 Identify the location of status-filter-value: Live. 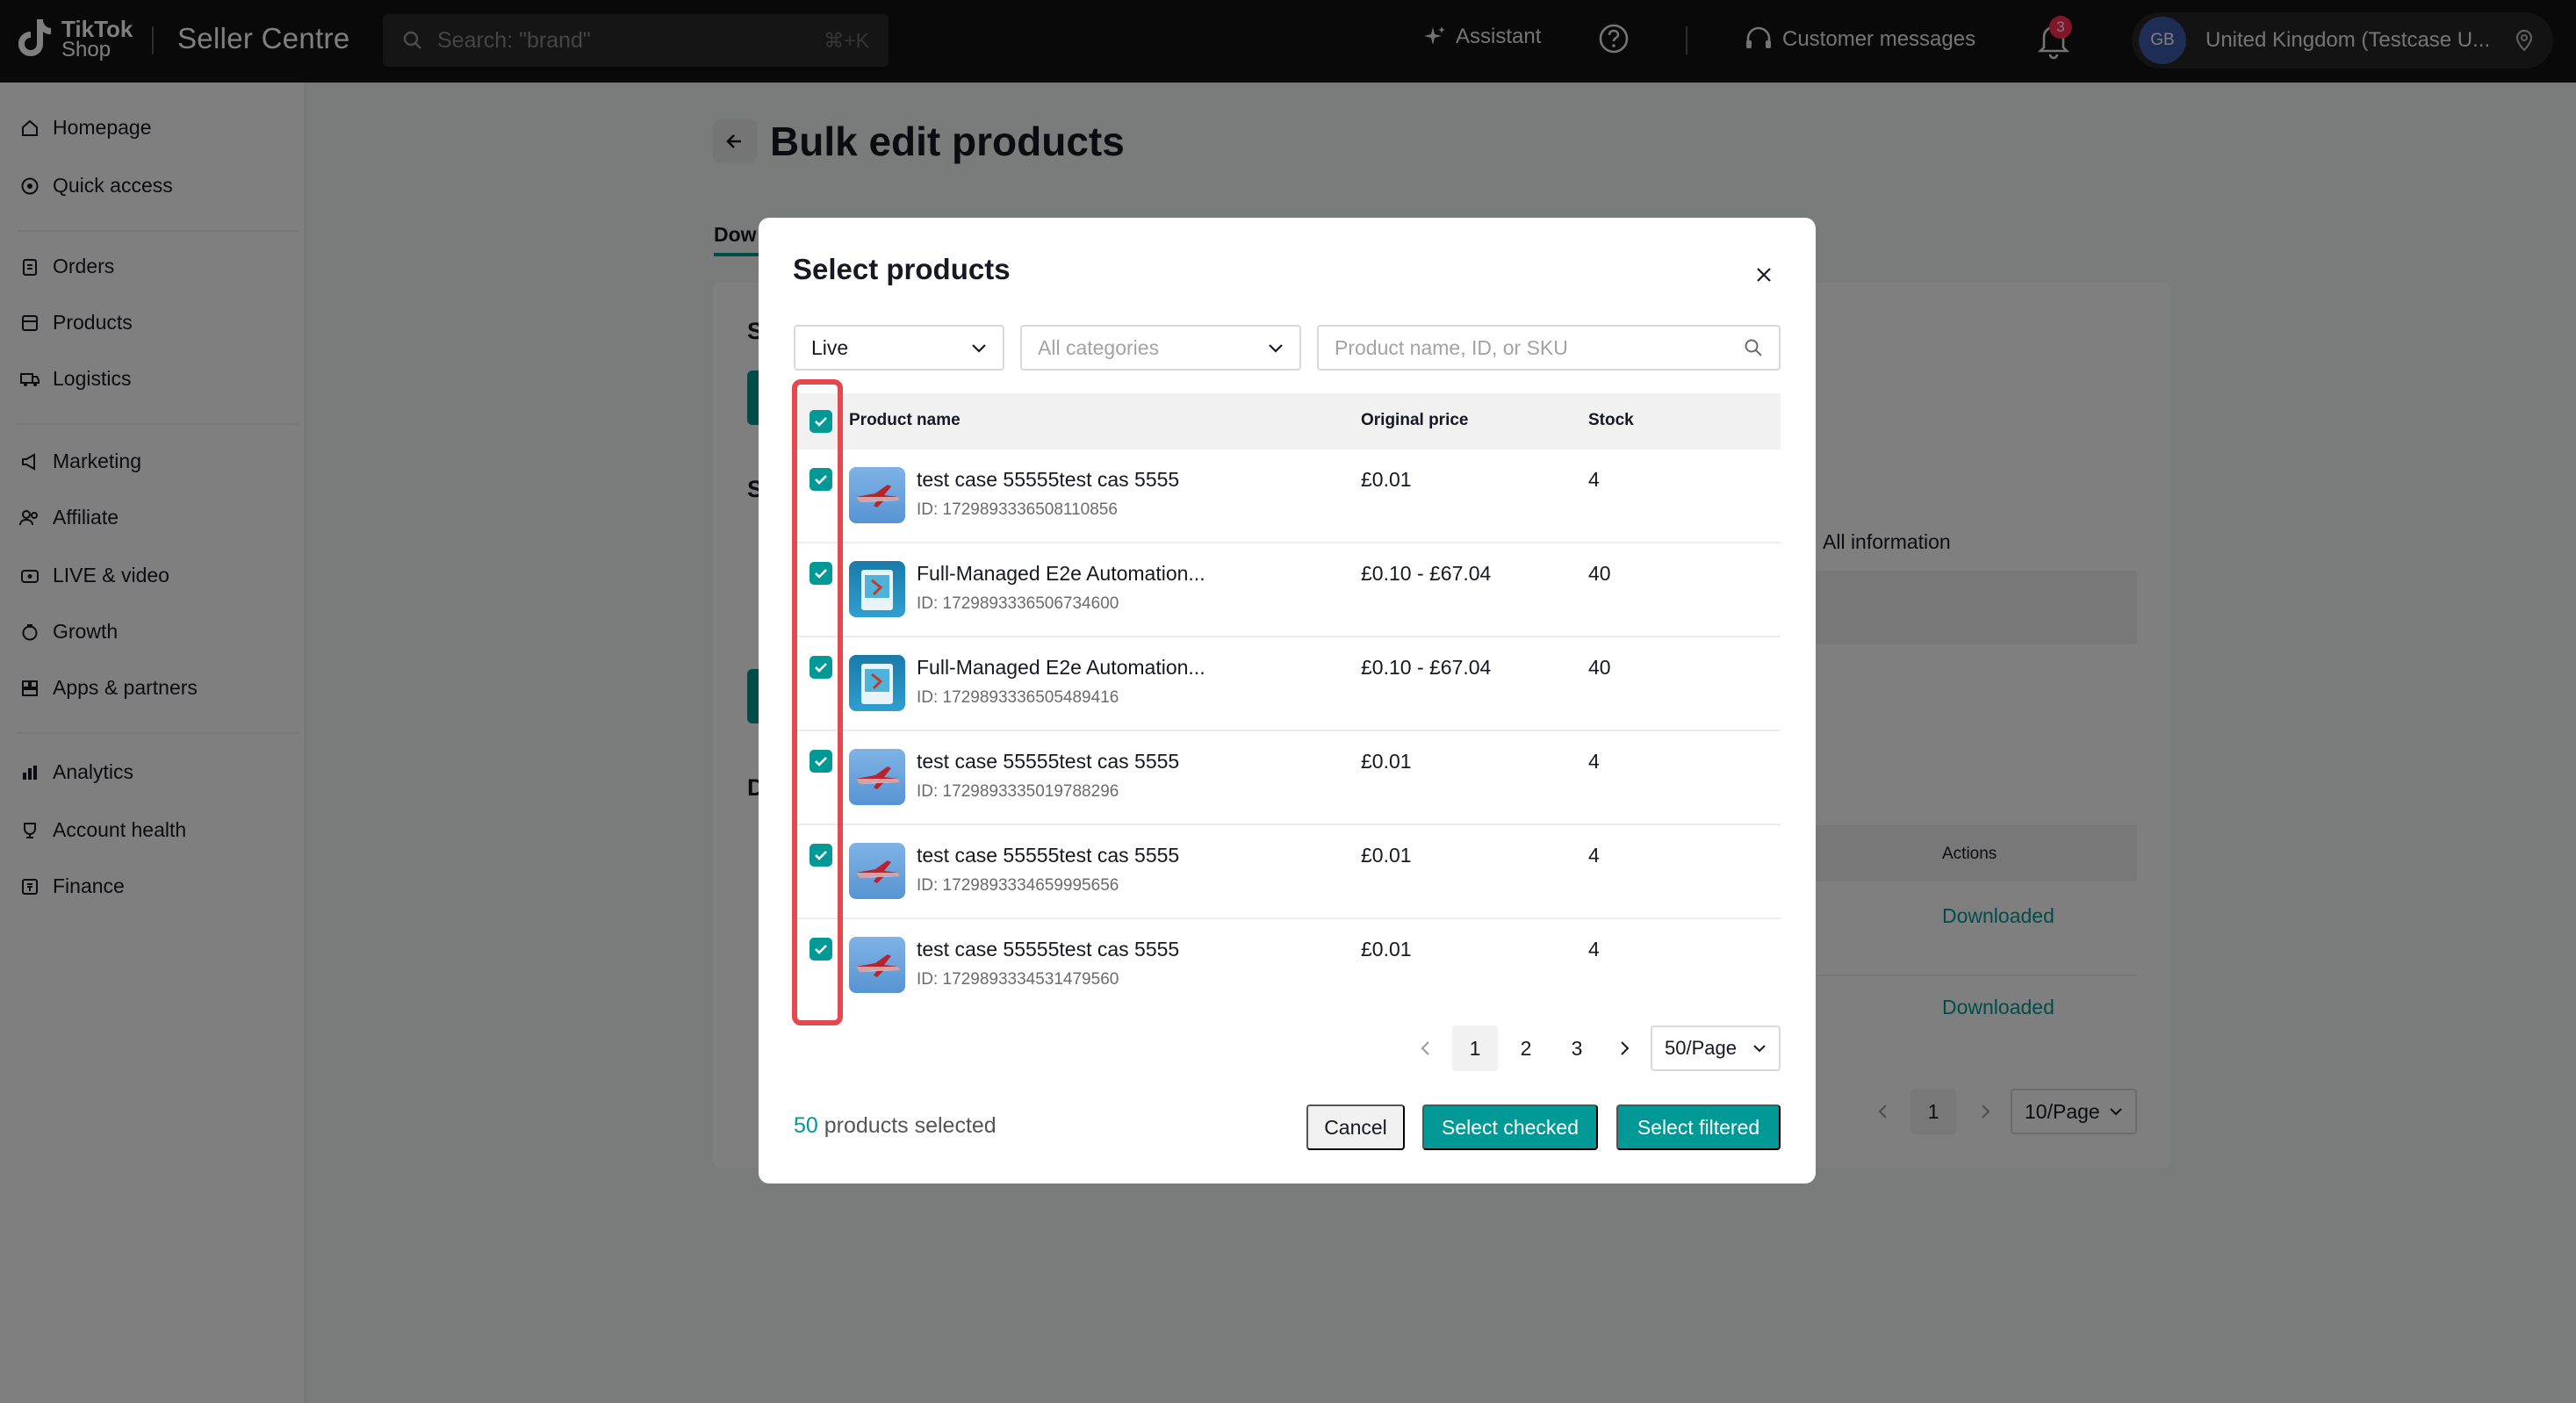
(830, 347).